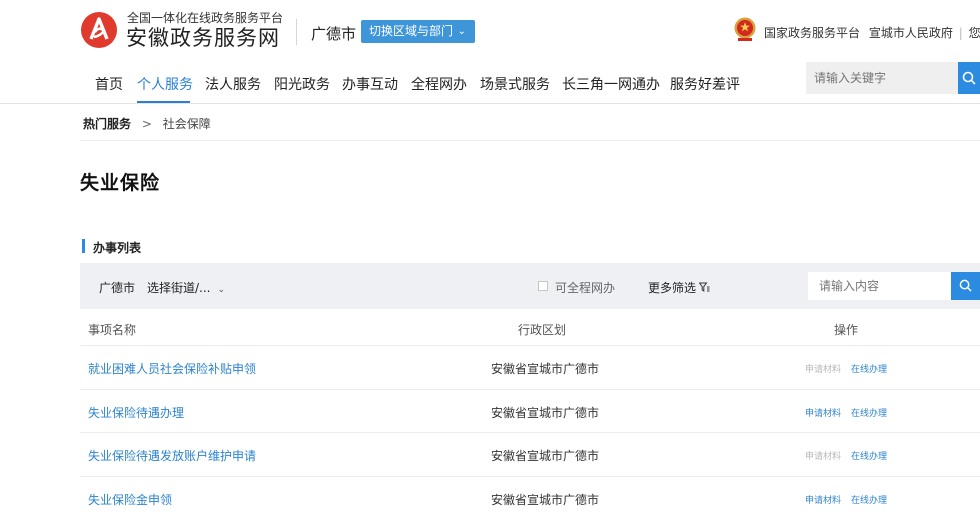 The image size is (980, 520). Describe the element at coordinates (411, 31) in the screenshot. I see `switch-region-label: 切换区域与部门` at that location.